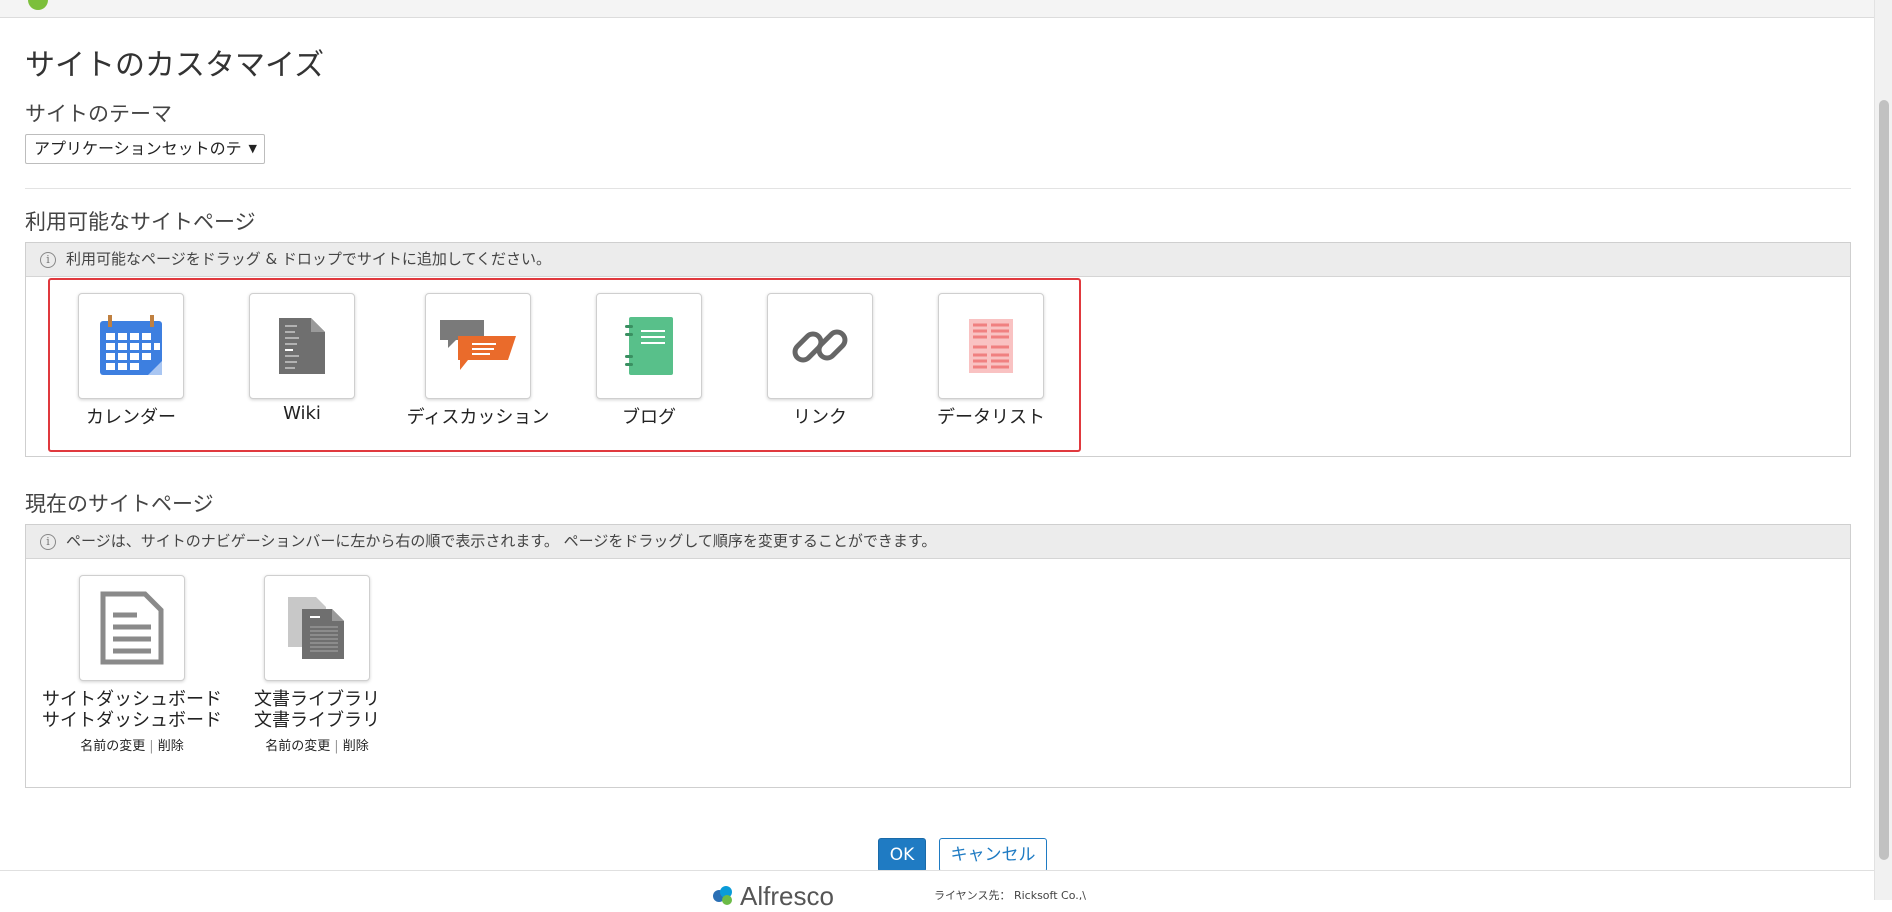  Describe the element at coordinates (252, 148) in the screenshot. I see `chevron-down-icon: ▼` at that location.